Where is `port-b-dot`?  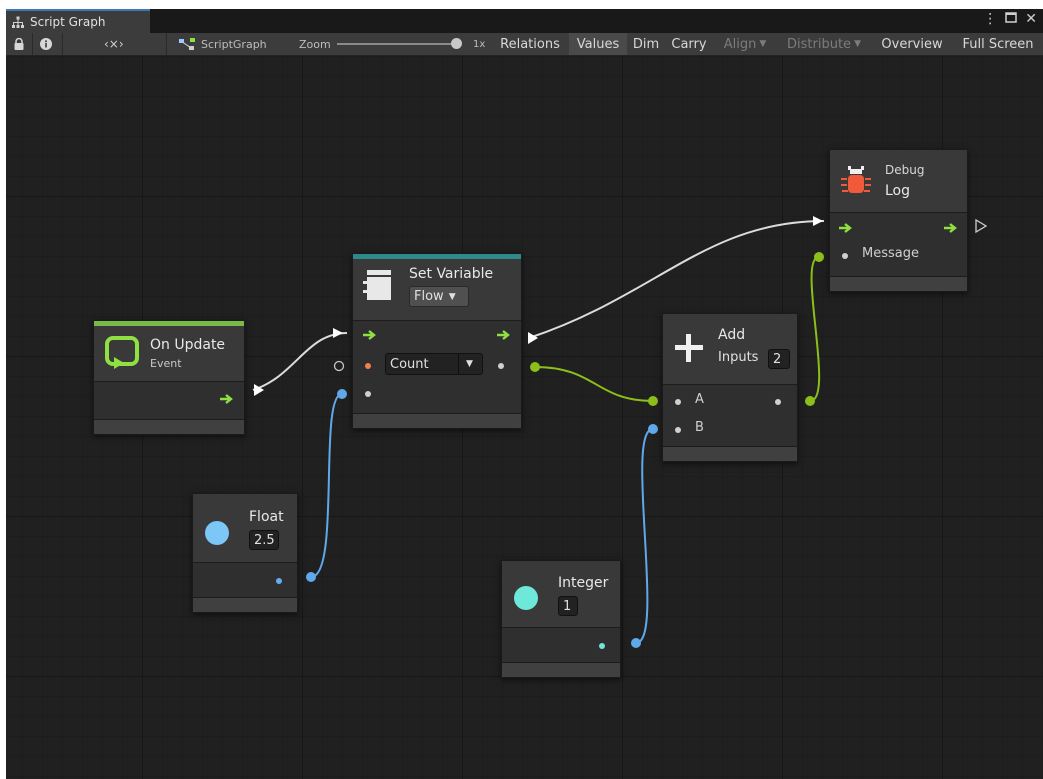
port-b-dot is located at coordinates (678, 430).